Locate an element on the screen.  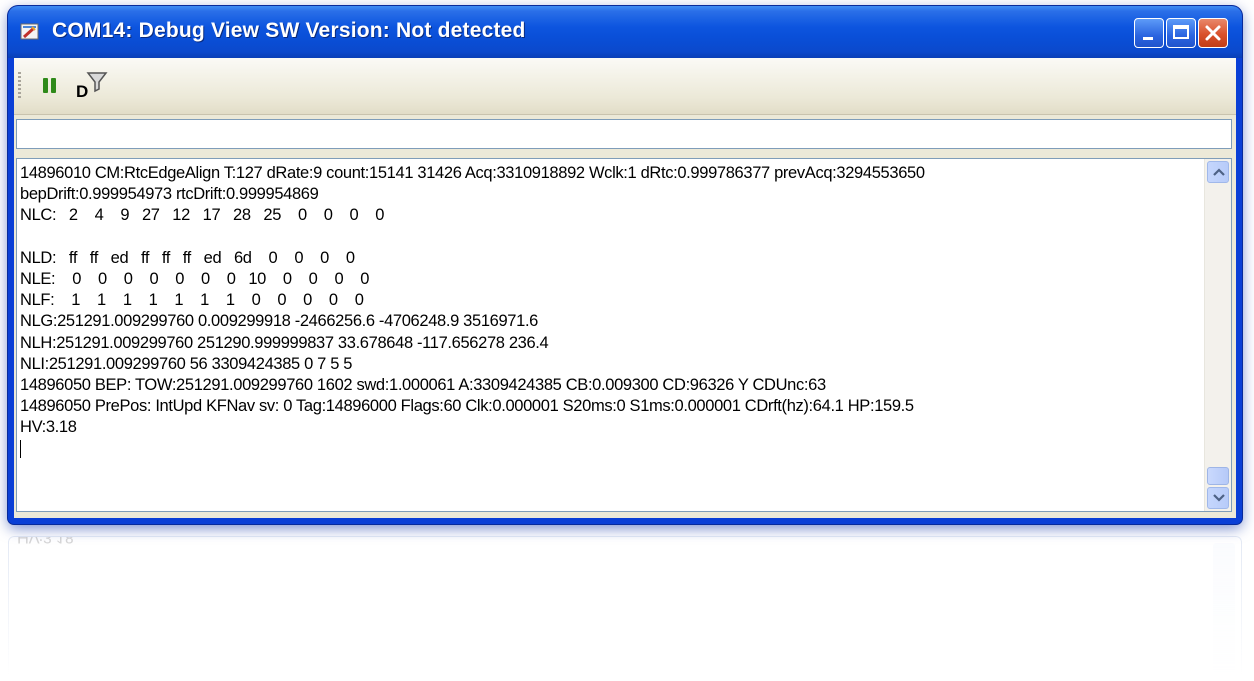
text-caret is located at coordinates (20, 449).